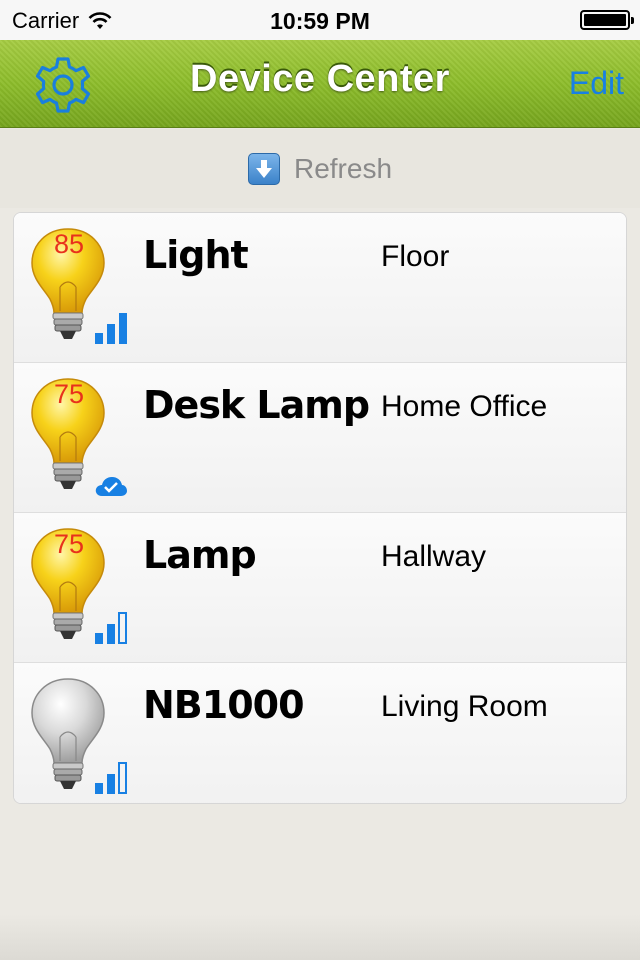 Image resolution: width=640 pixels, height=960 pixels. Describe the element at coordinates (464, 706) in the screenshot. I see `device-location: Living Room` at that location.